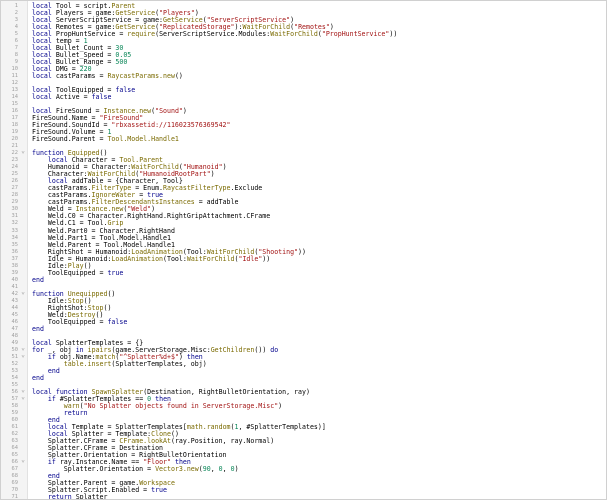 Image resolution: width=607 pixels, height=500 pixels. I want to click on code-line: 20 FireSound.Parent = Tool.Model.Handle1, so click(303, 139).